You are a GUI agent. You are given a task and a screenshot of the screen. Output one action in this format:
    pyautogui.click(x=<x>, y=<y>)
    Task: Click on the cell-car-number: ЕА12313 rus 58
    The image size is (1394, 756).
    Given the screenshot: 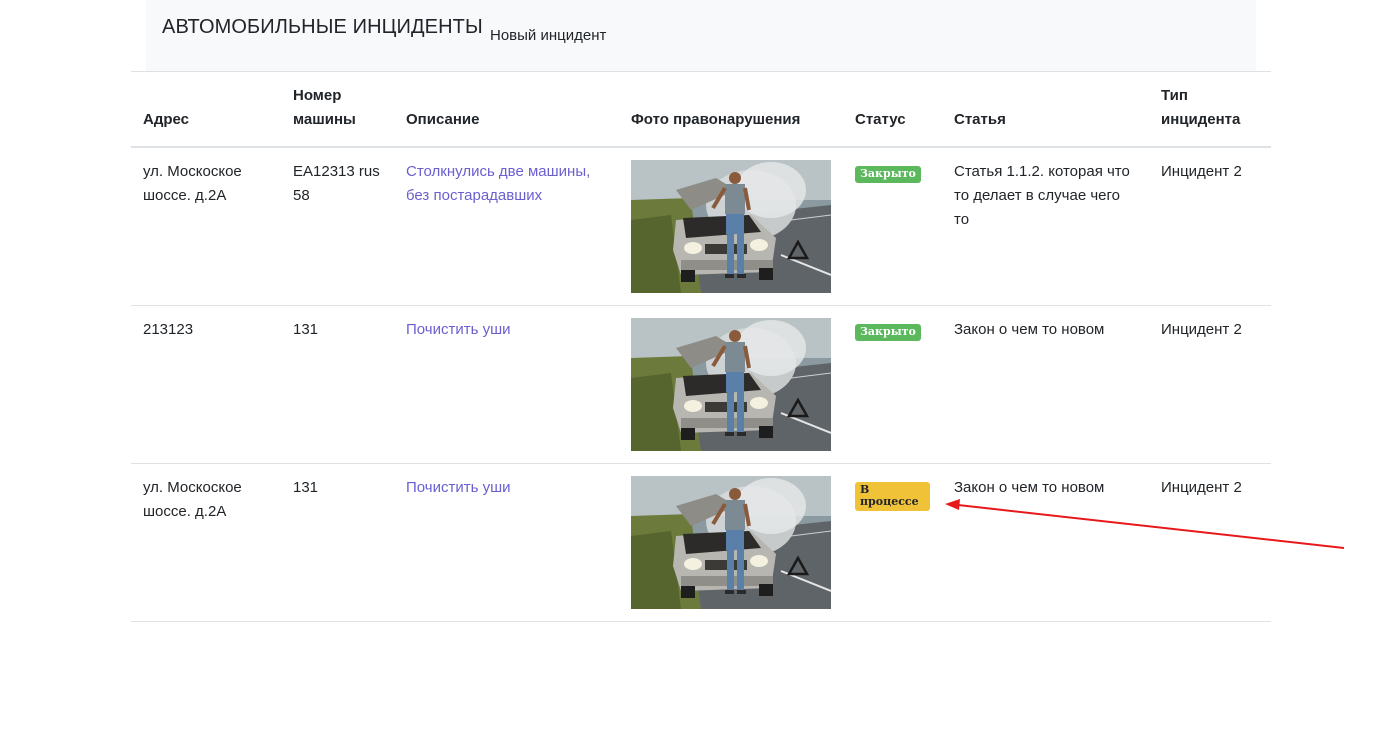 What is the action you would take?
    pyautogui.click(x=336, y=183)
    